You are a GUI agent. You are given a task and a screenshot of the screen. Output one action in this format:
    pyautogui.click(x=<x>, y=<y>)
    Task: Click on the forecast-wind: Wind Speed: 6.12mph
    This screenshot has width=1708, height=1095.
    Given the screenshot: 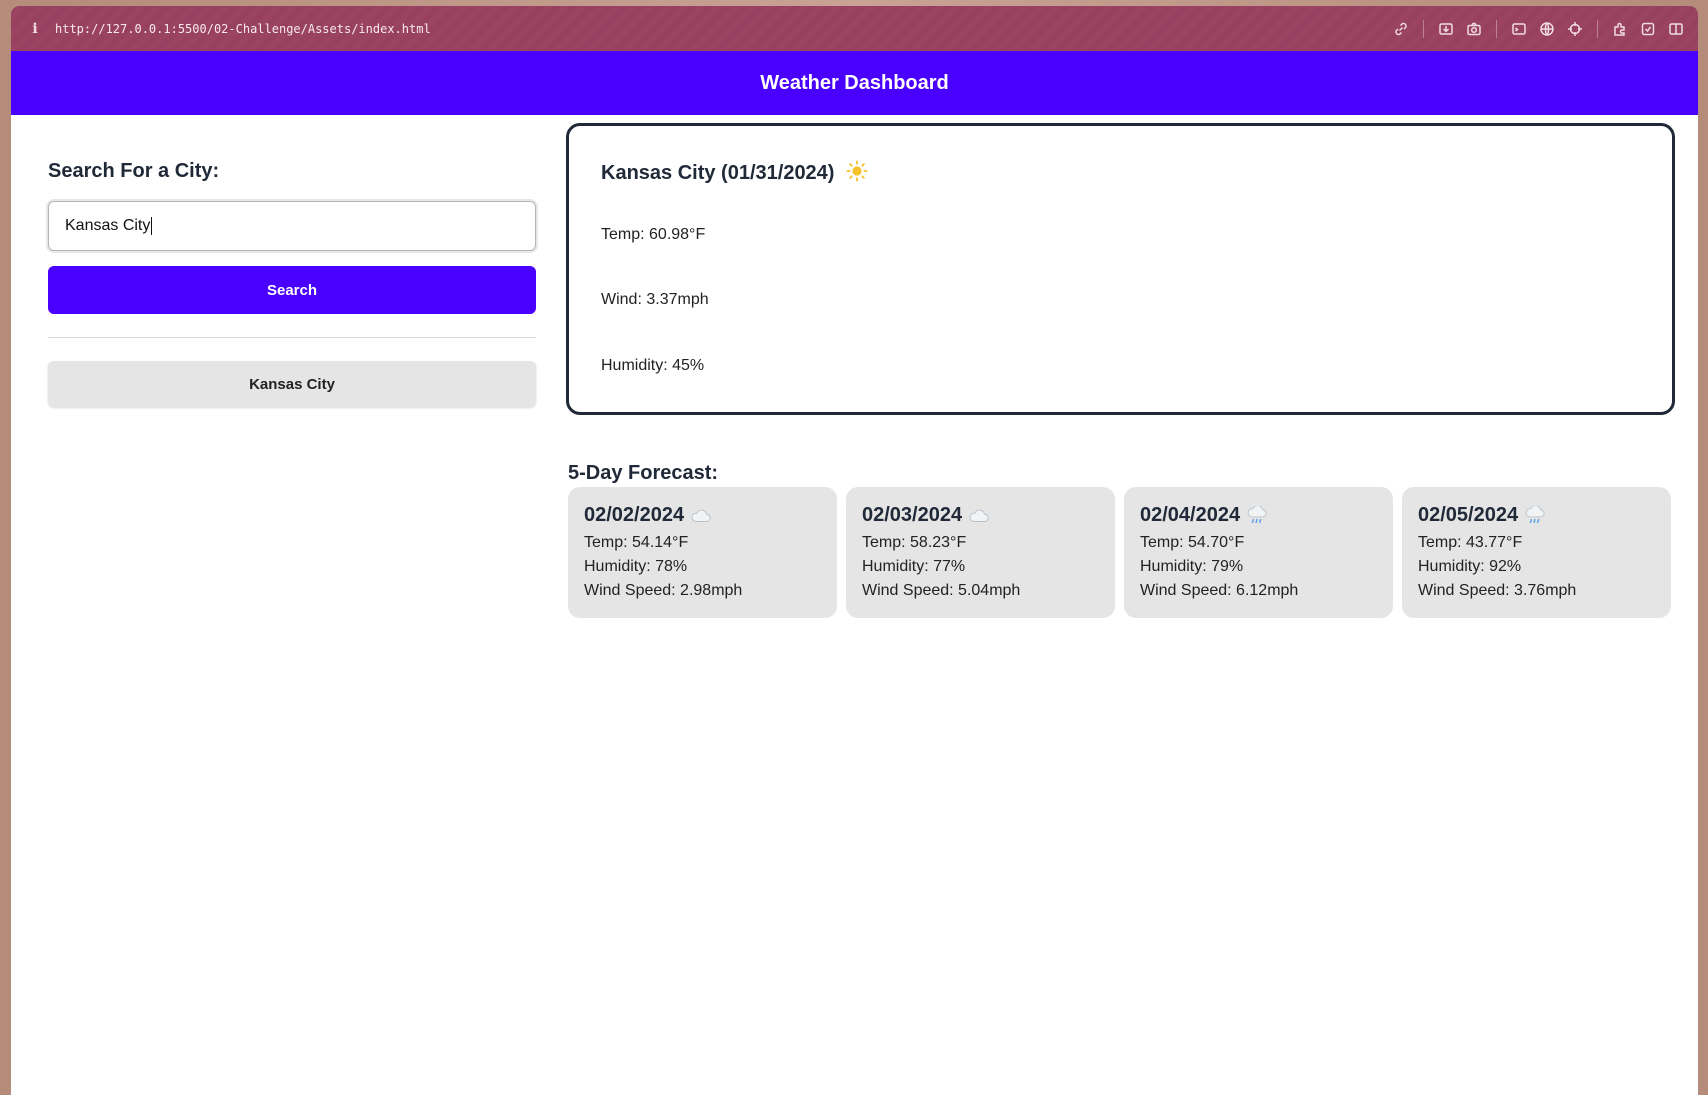 What is the action you would take?
    pyautogui.click(x=1219, y=590)
    